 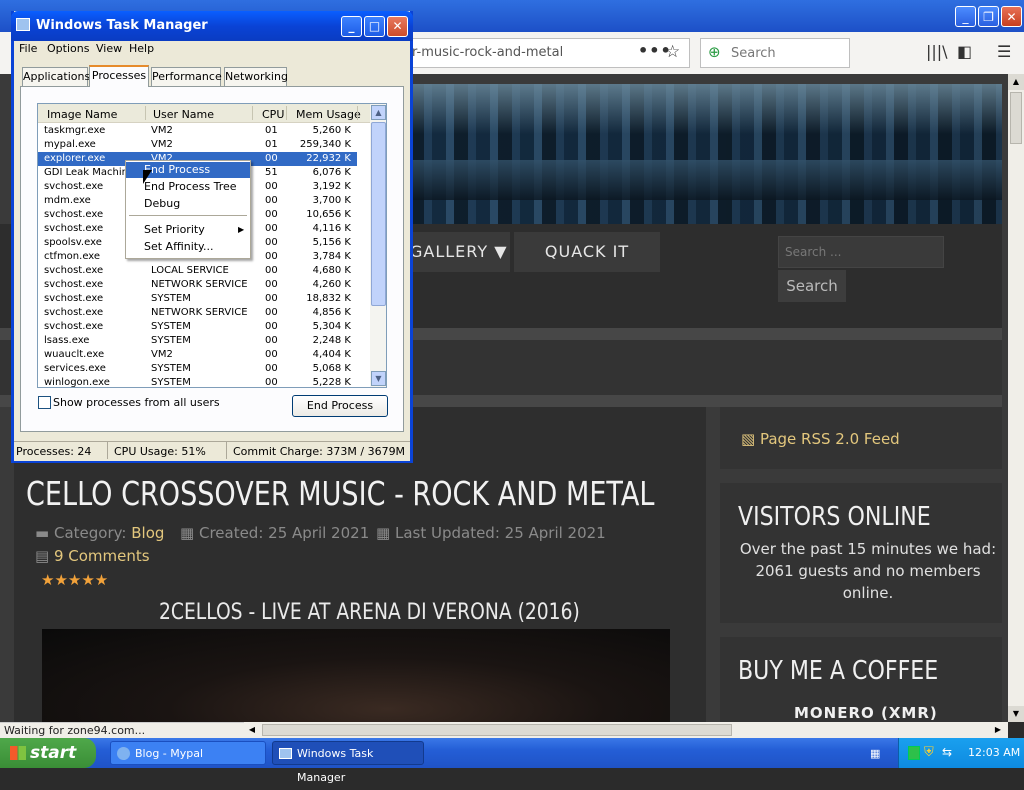 I want to click on table-row: svchost.exe NETWORK SERVICE 00 4,260 K, so click(x=197, y=285).